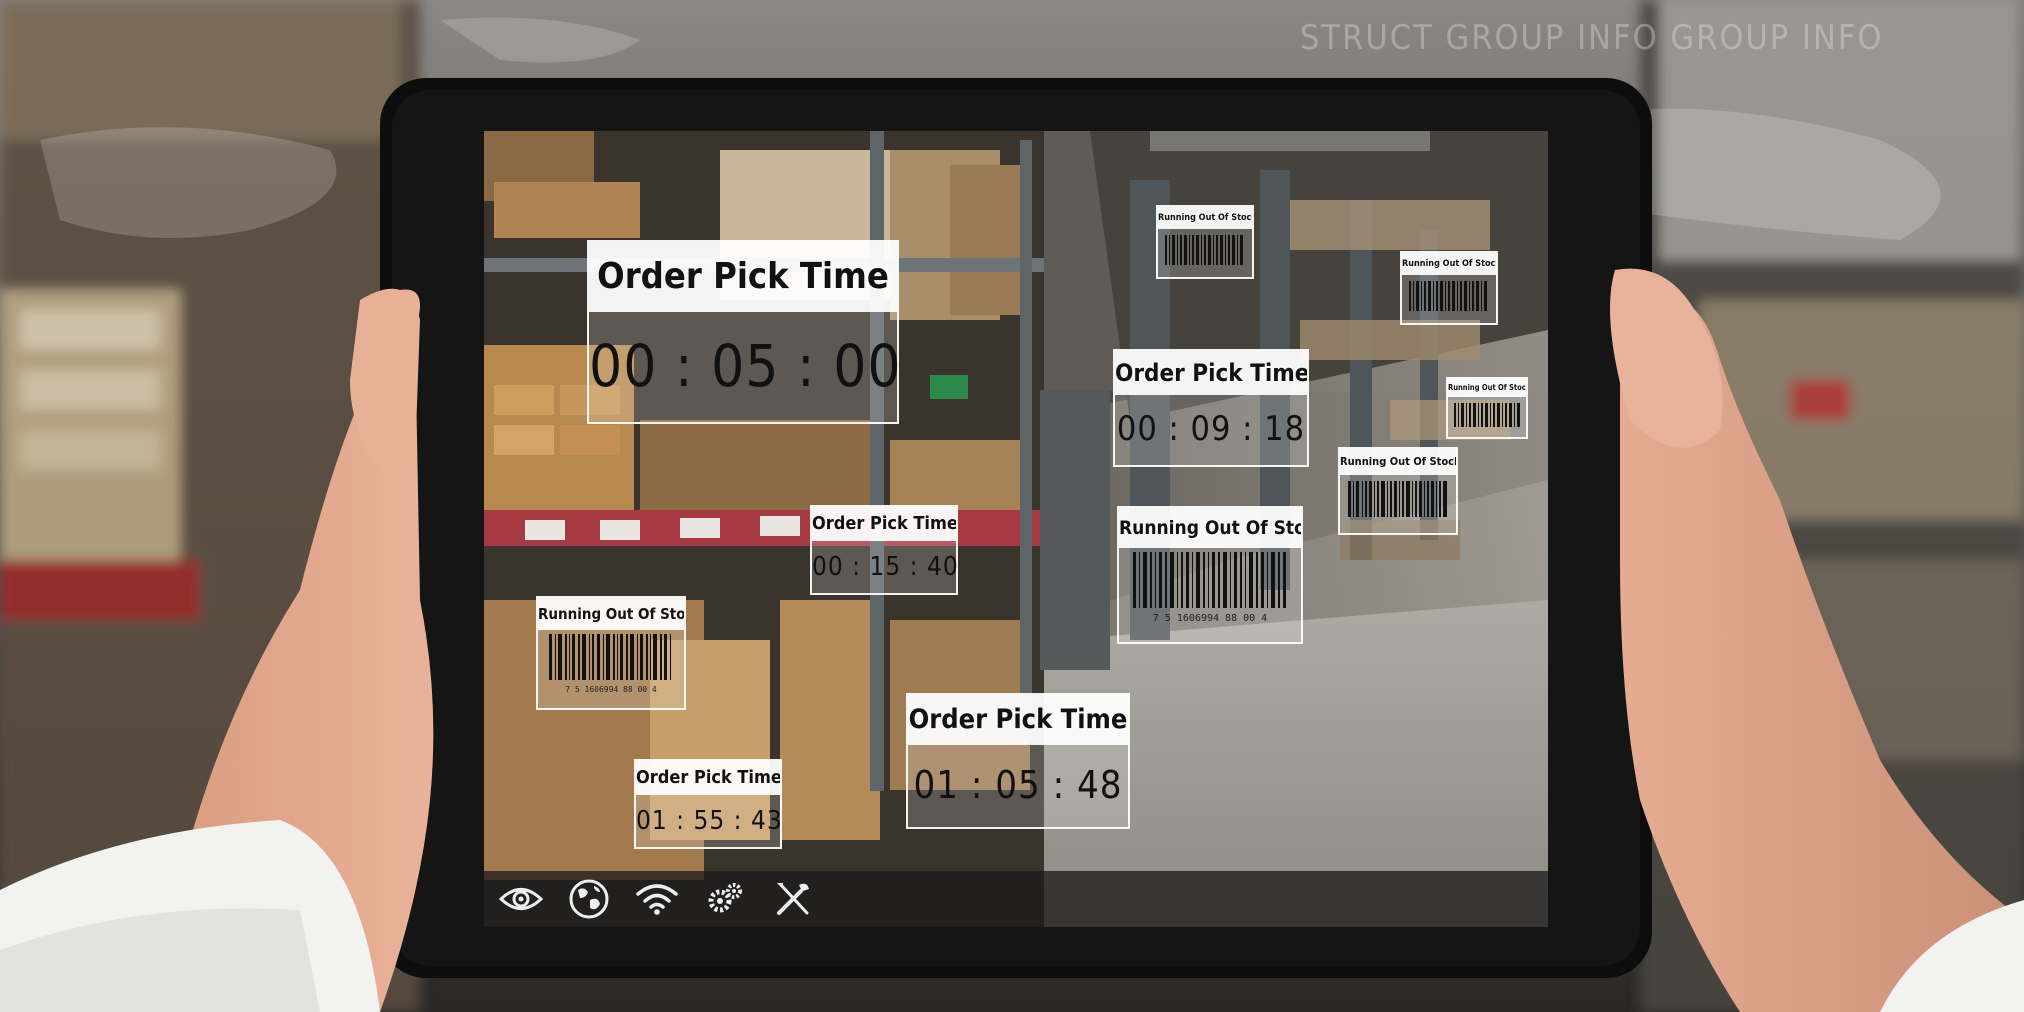 The height and width of the screenshot is (1012, 2024). Describe the element at coordinates (589, 899) in the screenshot. I see `globe-icon` at that location.